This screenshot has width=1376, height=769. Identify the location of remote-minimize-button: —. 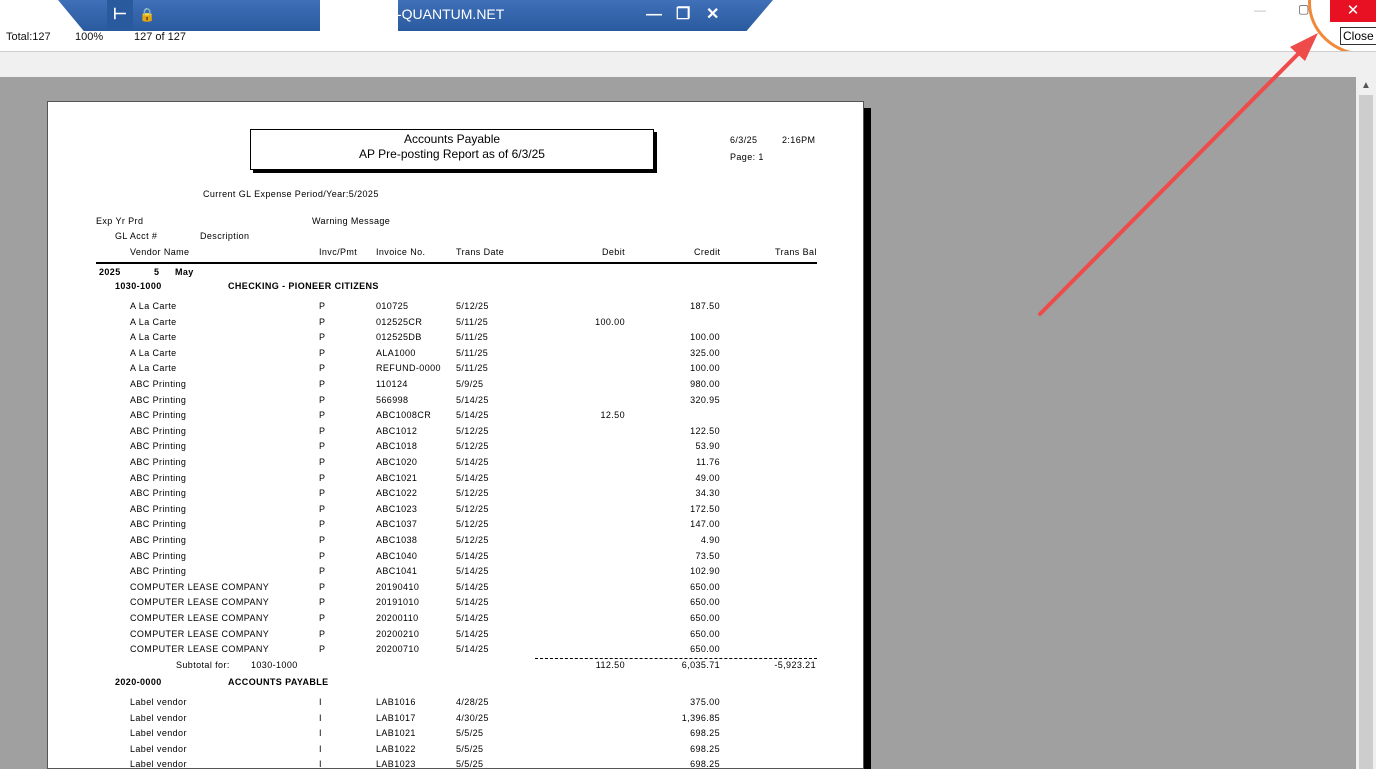
(654, 15).